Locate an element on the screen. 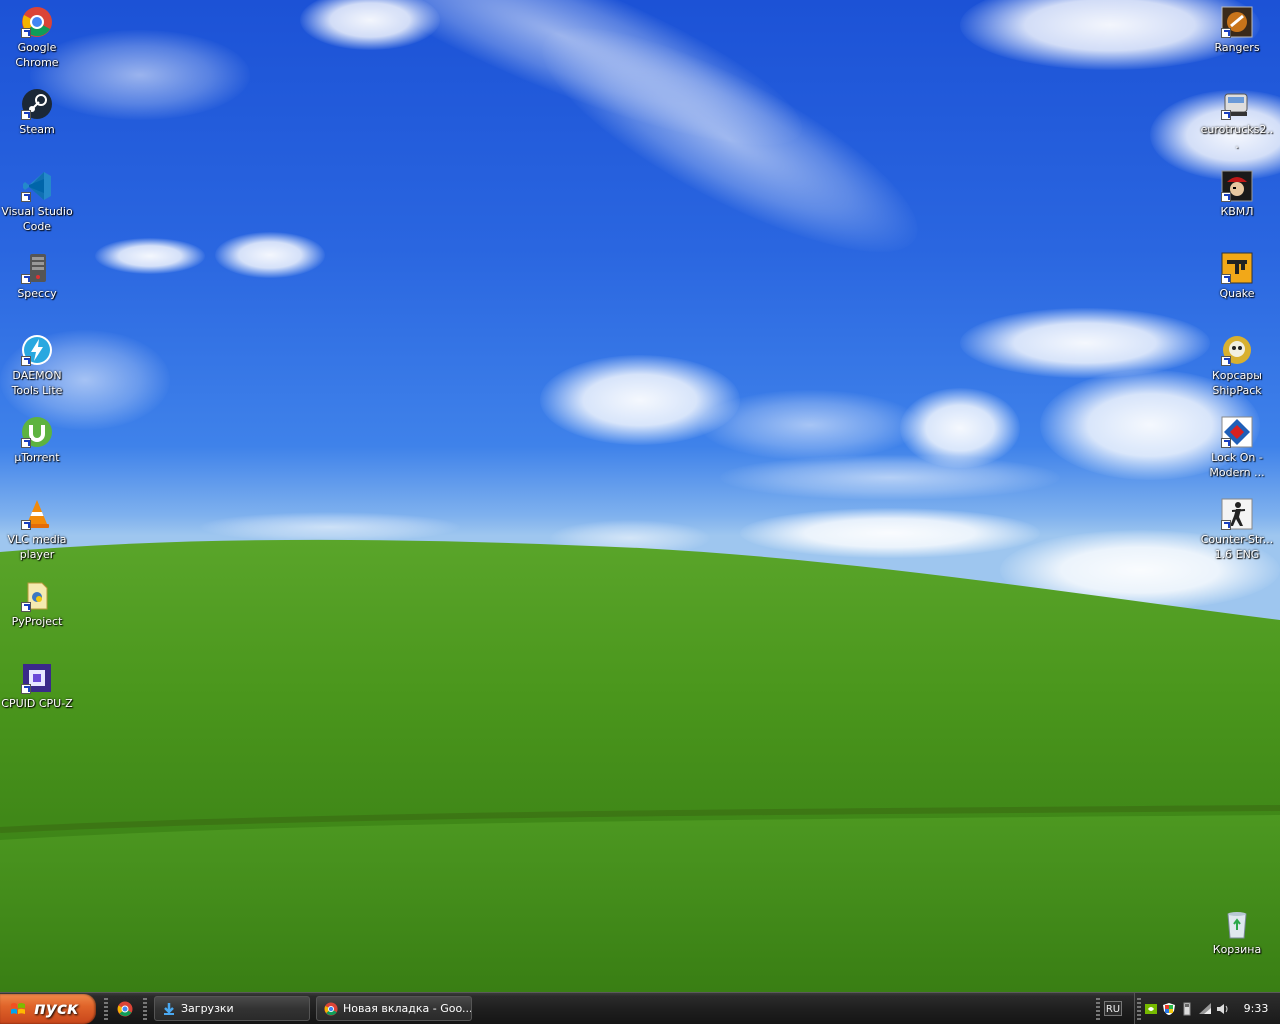  desktop-icon-label: Корзина is located at coordinates (1237, 949).